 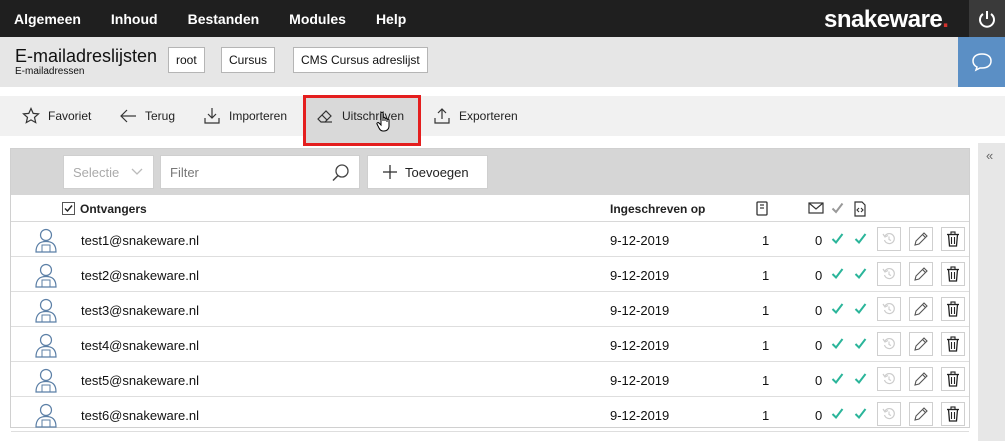 What do you see at coordinates (212, 116) in the screenshot?
I see `download-icon` at bounding box center [212, 116].